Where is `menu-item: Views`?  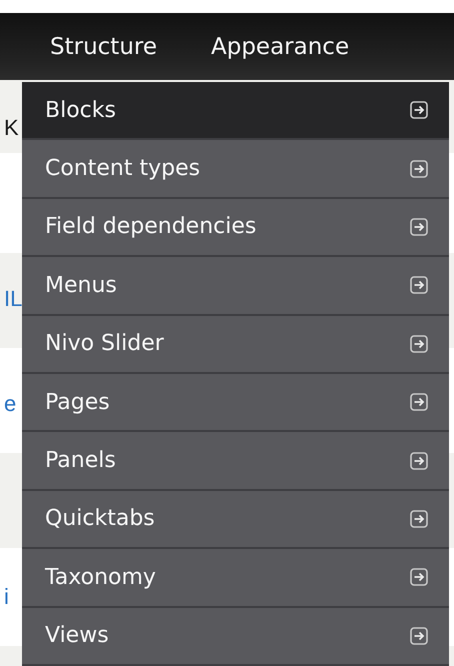
menu-item: Views is located at coordinates (235, 637).